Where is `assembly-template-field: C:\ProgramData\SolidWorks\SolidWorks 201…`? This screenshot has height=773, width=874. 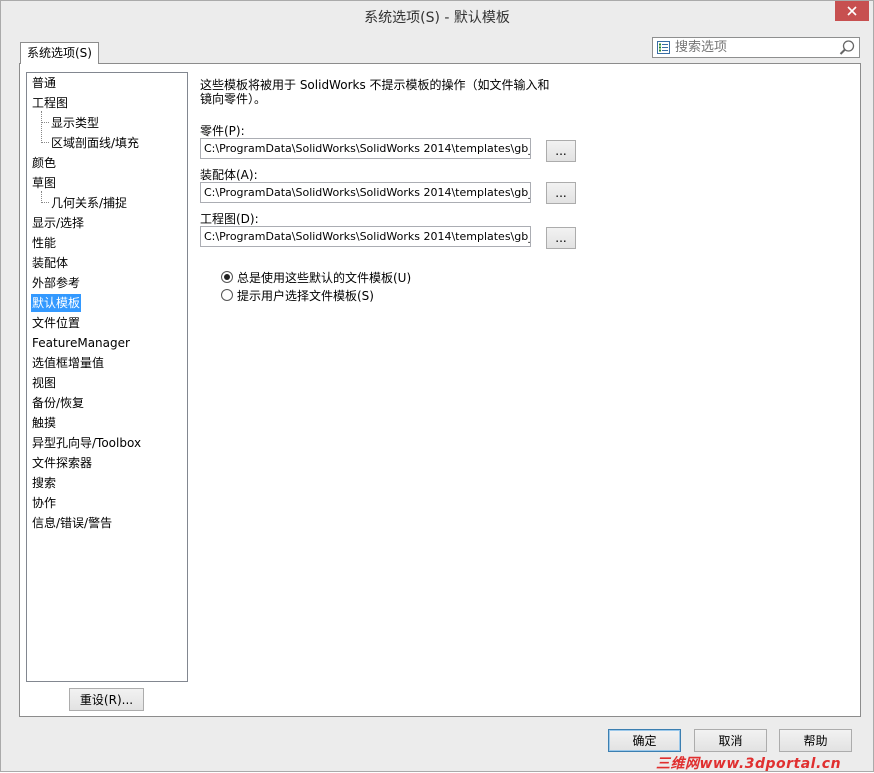
assembly-template-field: C:\ProgramData\SolidWorks\SolidWorks 201… is located at coordinates (365, 192).